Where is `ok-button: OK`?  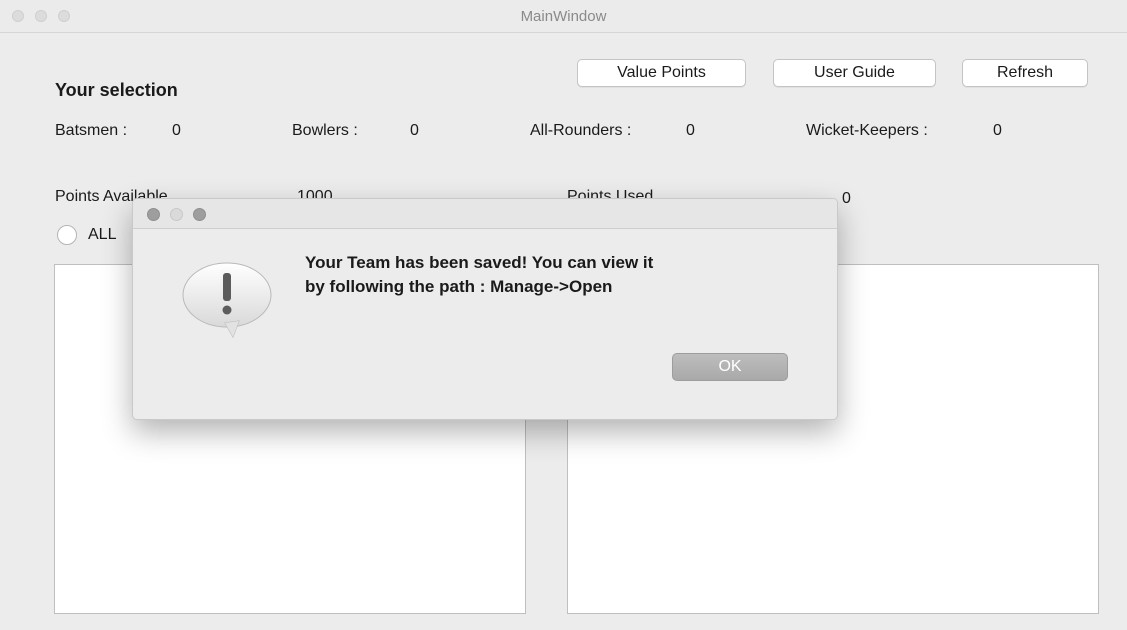
ok-button: OK is located at coordinates (730, 367).